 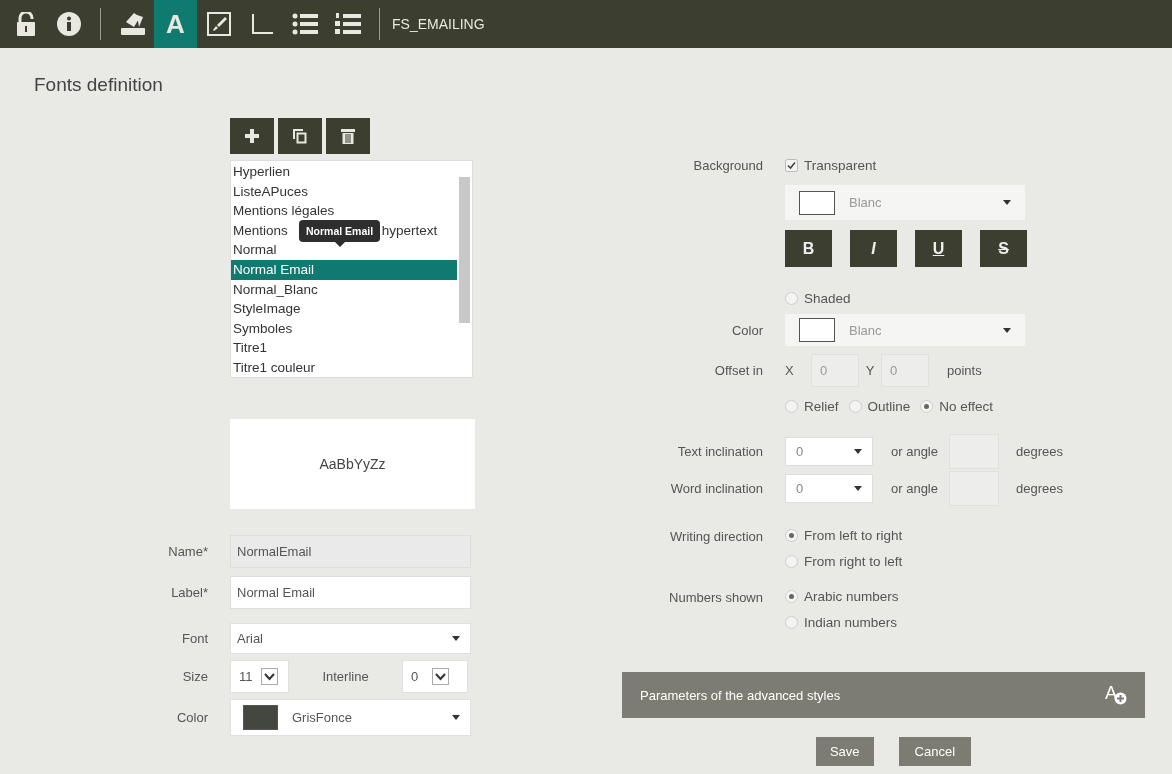 I want to click on option-label: From left to right, so click(x=853, y=535).